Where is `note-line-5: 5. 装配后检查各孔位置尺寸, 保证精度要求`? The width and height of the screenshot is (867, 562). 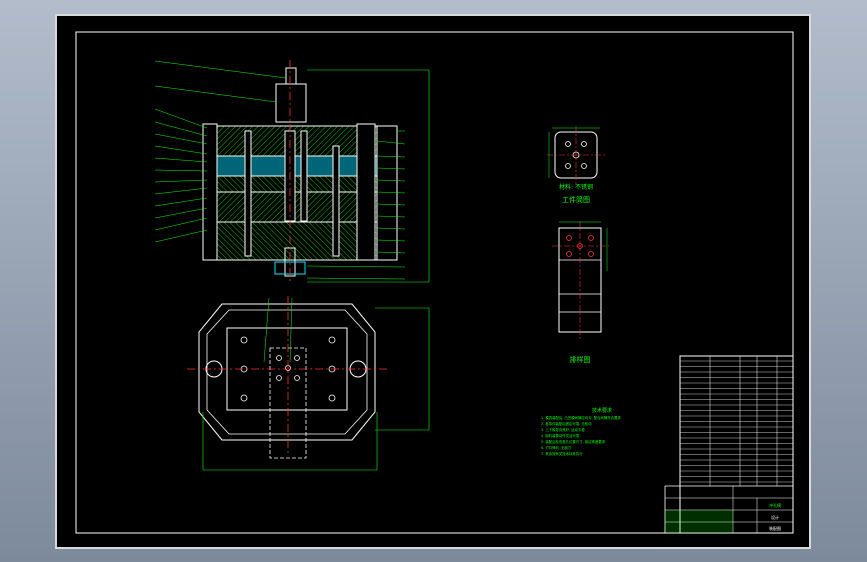
note-line-5: 5. 装配后检查各孔位置尺寸, 保证精度要求 is located at coordinates (573, 441).